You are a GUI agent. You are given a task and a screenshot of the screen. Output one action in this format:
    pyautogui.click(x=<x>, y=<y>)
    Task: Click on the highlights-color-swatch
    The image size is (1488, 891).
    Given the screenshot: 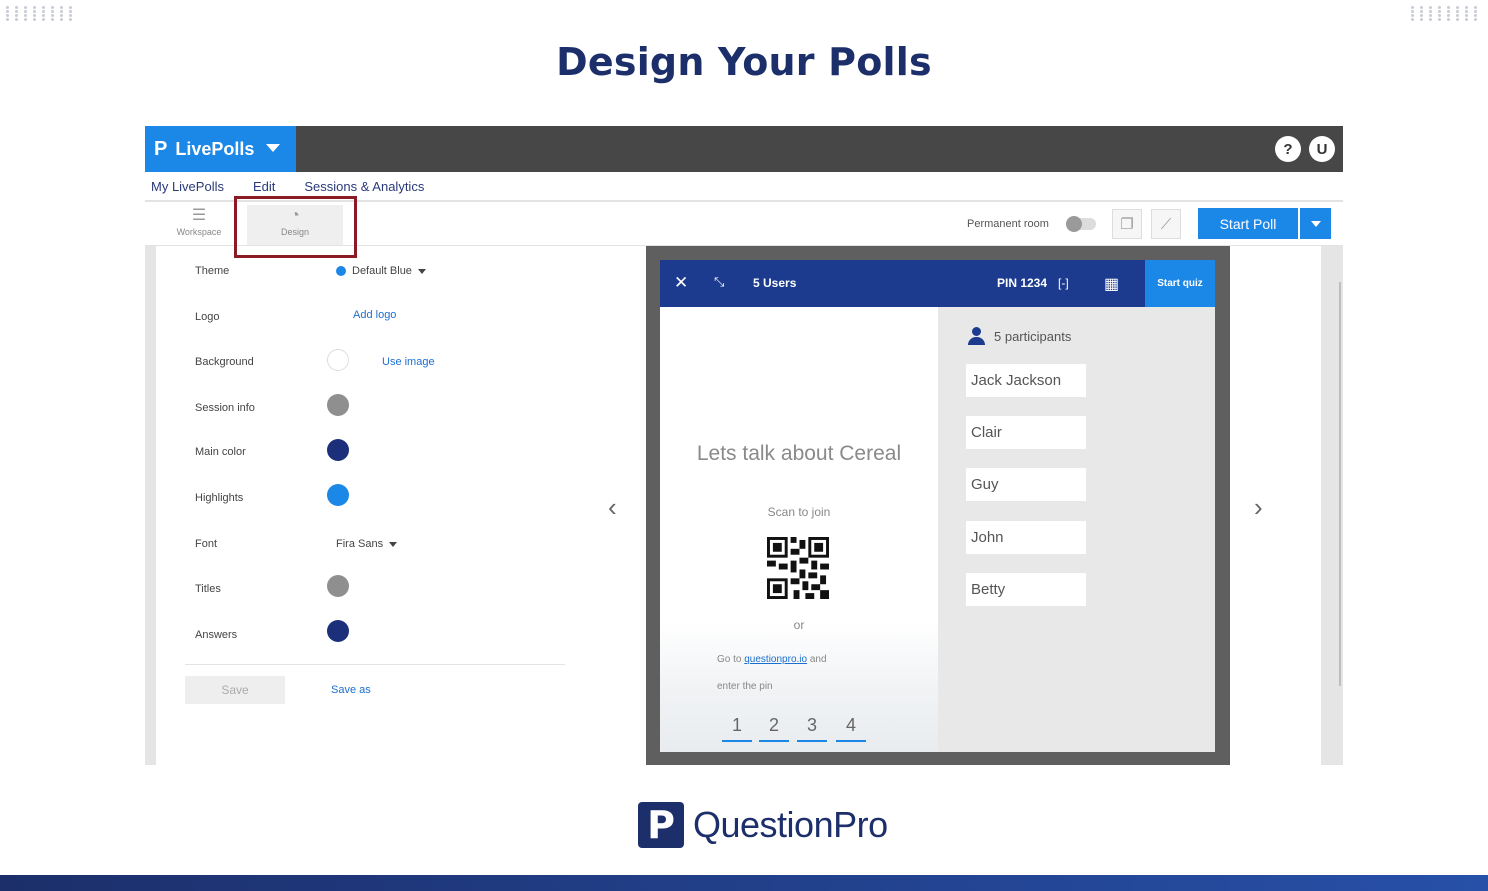 What is the action you would take?
    pyautogui.click(x=338, y=495)
    